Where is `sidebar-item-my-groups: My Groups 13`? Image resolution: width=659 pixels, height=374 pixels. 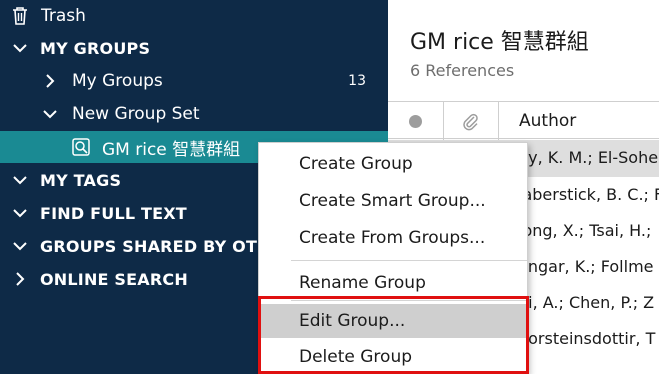
sidebar-item-my-groups: My Groups 13 is located at coordinates (194, 81).